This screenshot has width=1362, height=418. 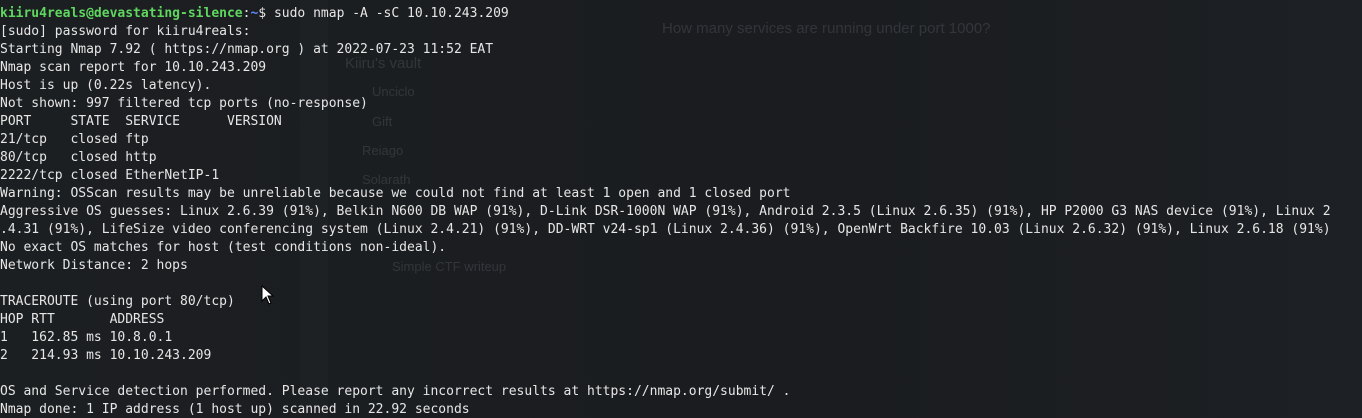 What do you see at coordinates (106, 355) in the screenshot?
I see `terminal-output-line: 2 214.93 ms 10.10.243.209` at bounding box center [106, 355].